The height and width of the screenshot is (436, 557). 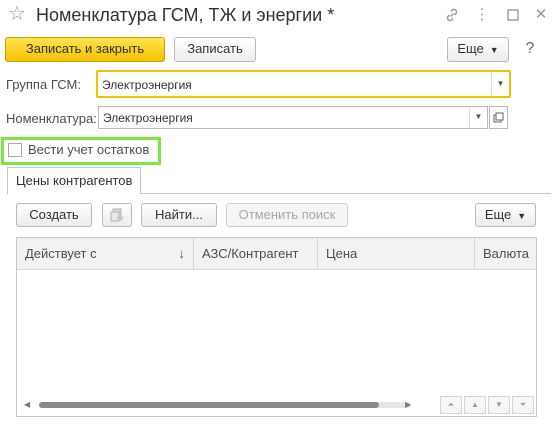 I want to click on scroll-down-icon: ▼, so click(x=499, y=405).